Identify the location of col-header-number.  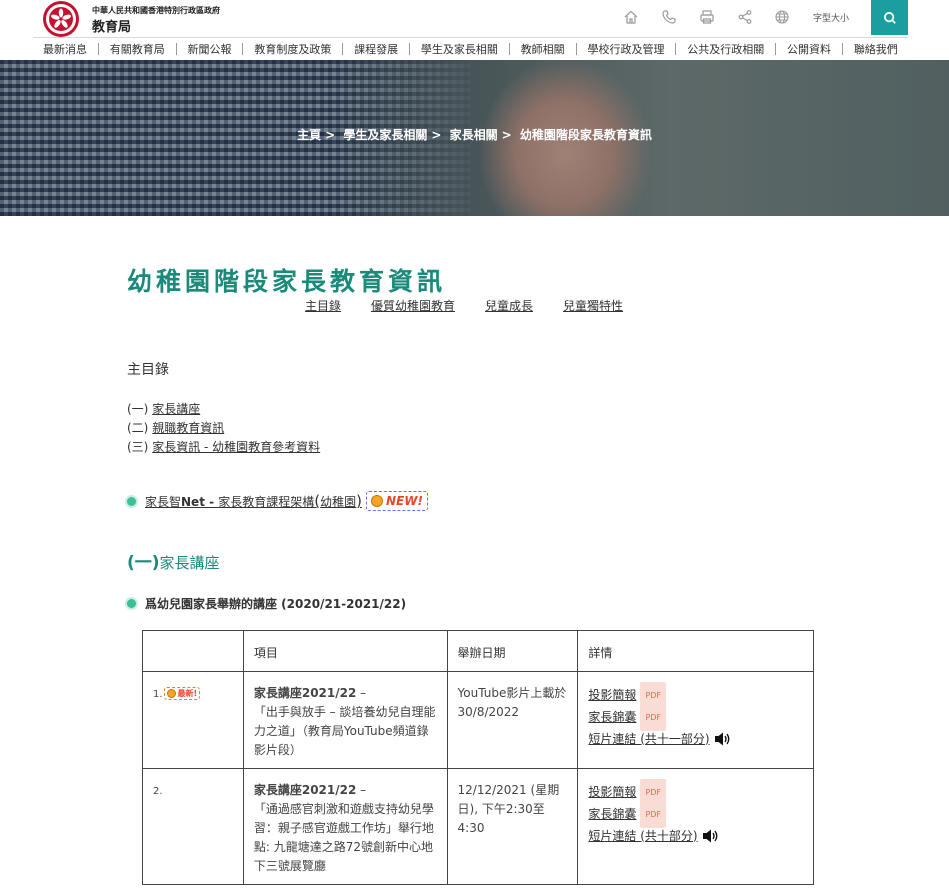
(193, 651).